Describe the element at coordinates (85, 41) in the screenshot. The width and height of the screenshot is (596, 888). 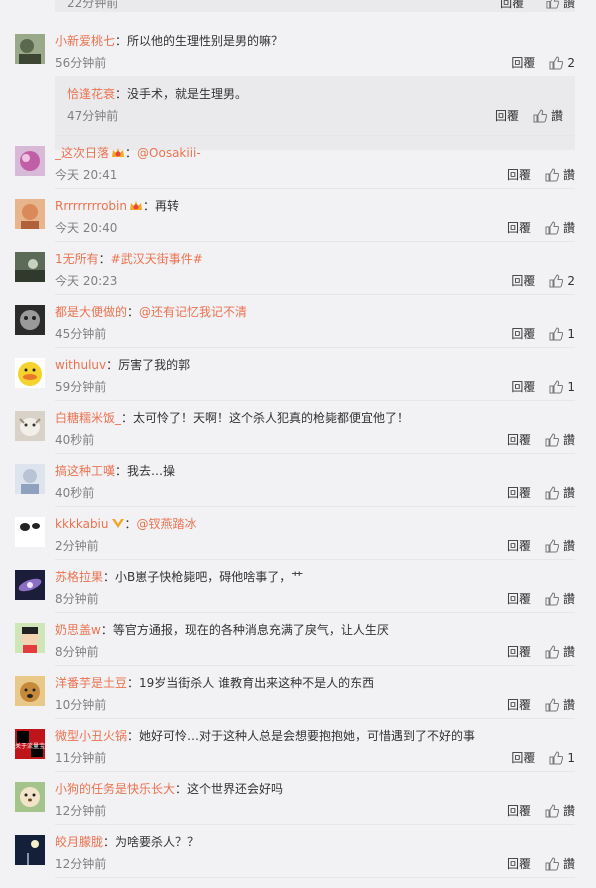
I see `user-name-link: 小新爱桃七` at that location.